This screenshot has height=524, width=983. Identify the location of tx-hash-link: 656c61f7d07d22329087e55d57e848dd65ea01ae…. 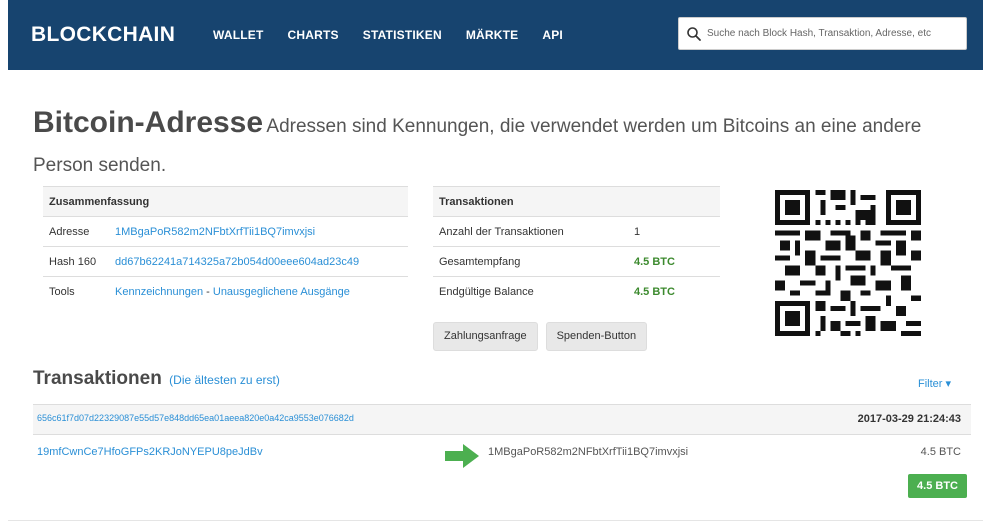
(195, 418).